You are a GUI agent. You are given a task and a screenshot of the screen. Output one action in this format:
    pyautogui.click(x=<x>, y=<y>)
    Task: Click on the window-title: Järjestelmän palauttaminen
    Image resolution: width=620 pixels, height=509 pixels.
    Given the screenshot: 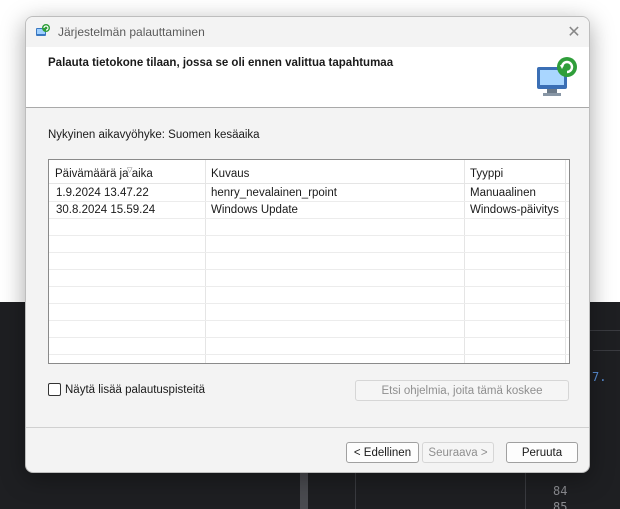 What is the action you would take?
    pyautogui.click(x=131, y=32)
    